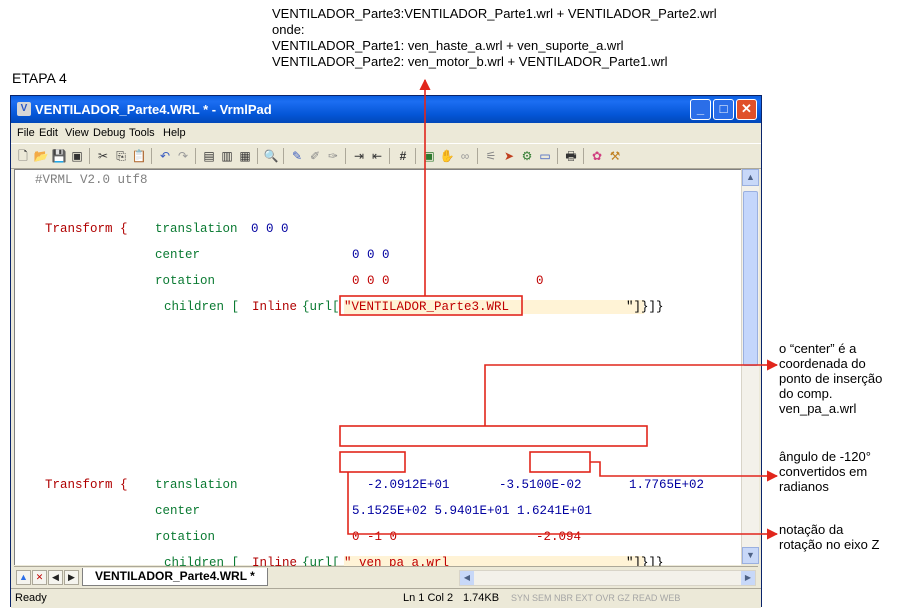  I want to click on annotation-line: convertidos em, so click(823, 471).